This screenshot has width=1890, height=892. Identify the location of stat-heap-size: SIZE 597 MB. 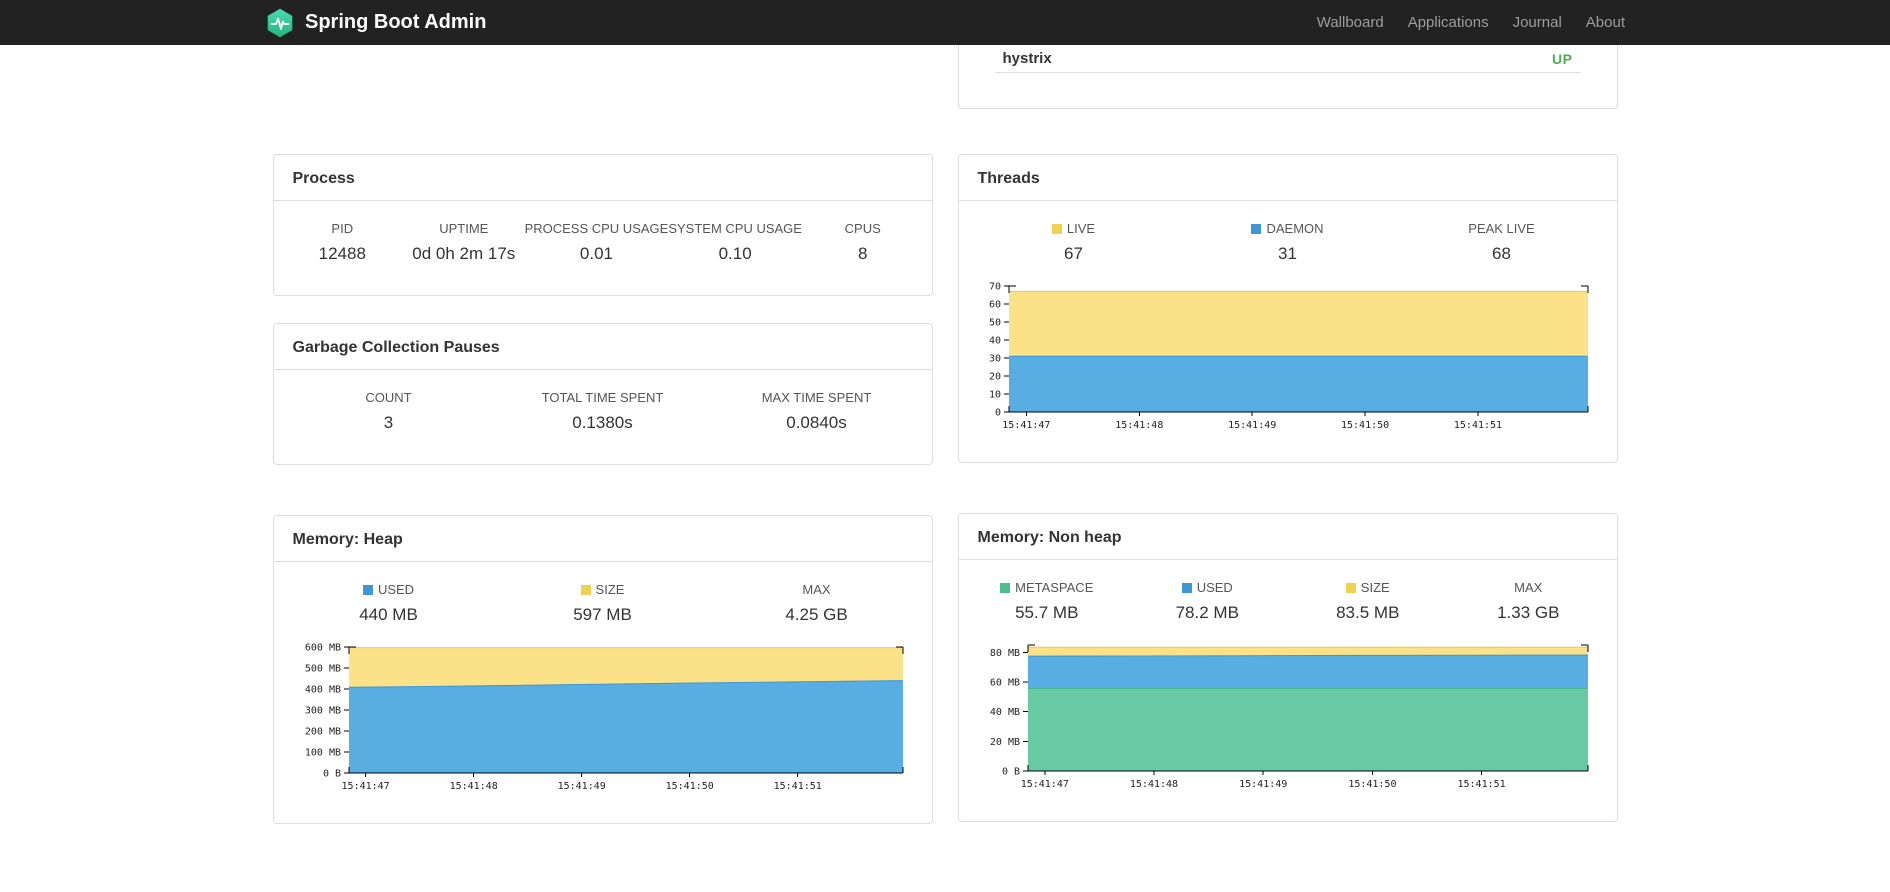
(602, 603).